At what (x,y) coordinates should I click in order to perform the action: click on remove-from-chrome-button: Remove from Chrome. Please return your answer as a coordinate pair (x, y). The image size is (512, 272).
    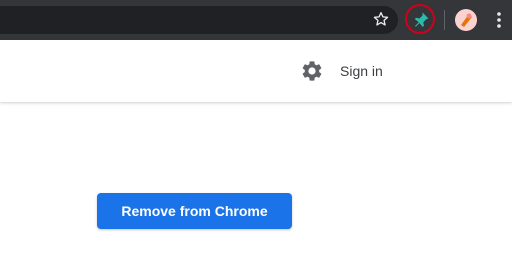
    Looking at the image, I should click on (194, 211).